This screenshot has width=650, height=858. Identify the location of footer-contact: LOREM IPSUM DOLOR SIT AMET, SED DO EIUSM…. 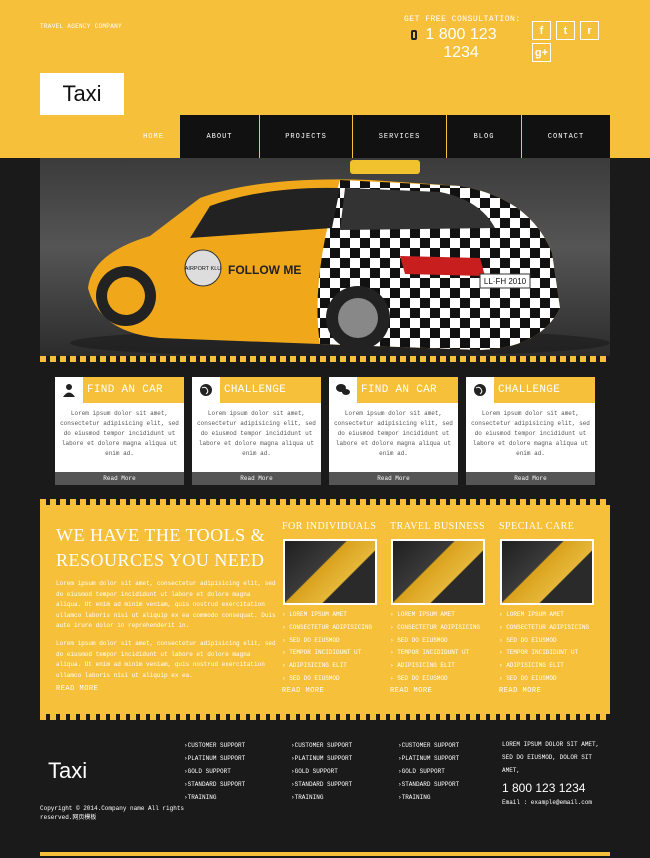
(557, 773).